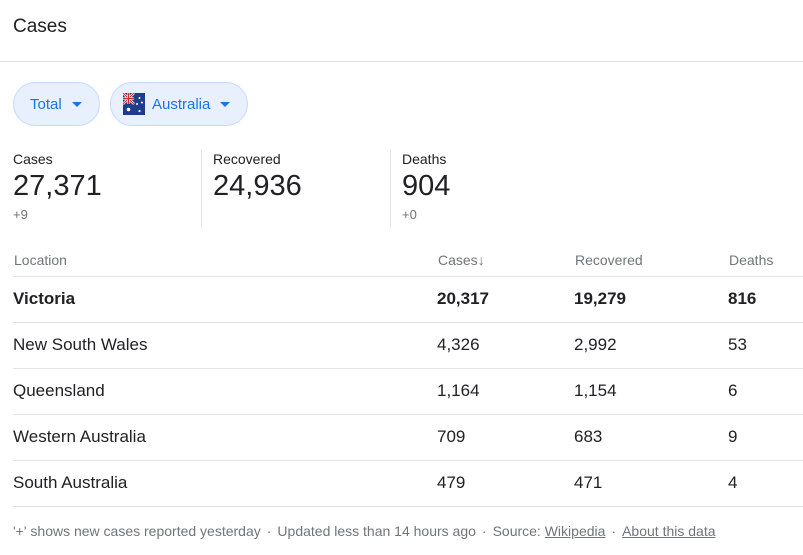 The height and width of the screenshot is (555, 803). Describe the element at coordinates (733, 482) in the screenshot. I see `row-deaths: 4` at that location.